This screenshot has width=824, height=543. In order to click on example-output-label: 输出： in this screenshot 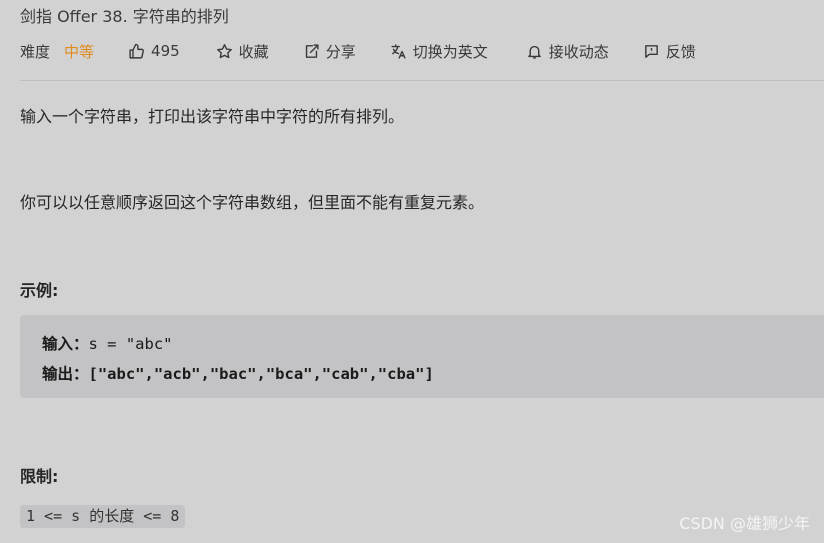, I will do `click(65, 374)`.